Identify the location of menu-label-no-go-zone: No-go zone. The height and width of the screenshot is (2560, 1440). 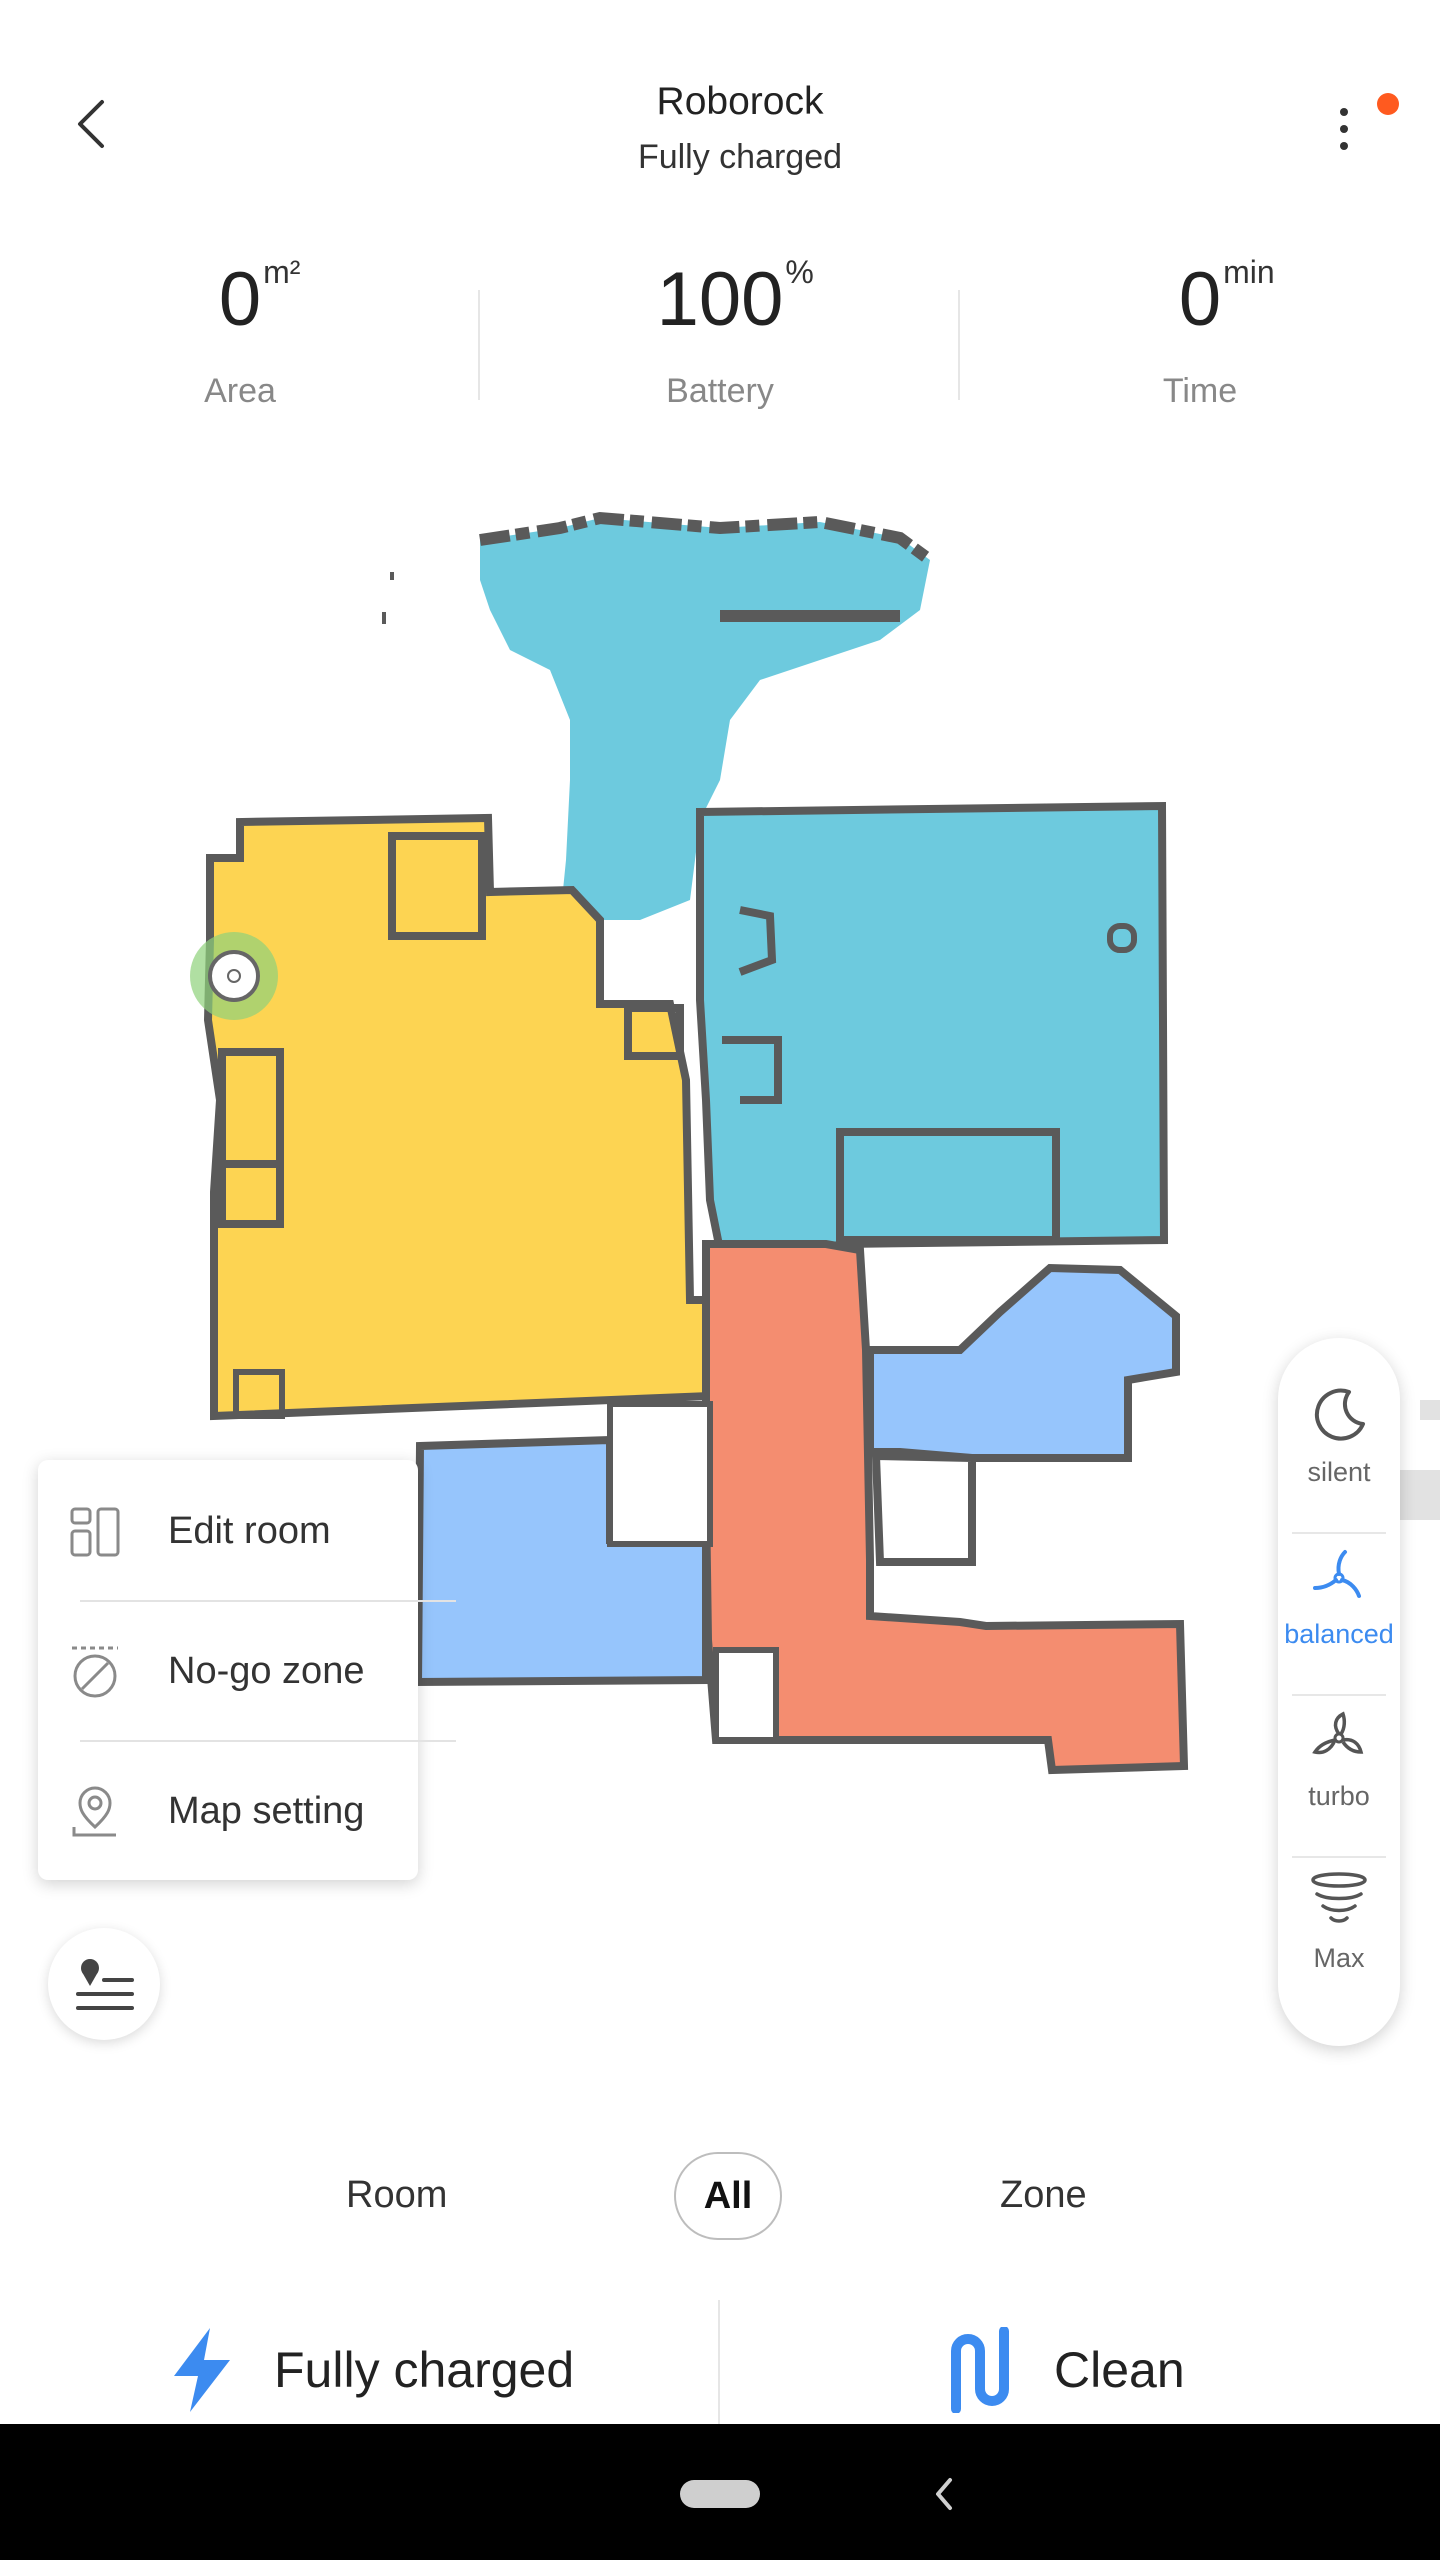
(266, 1671).